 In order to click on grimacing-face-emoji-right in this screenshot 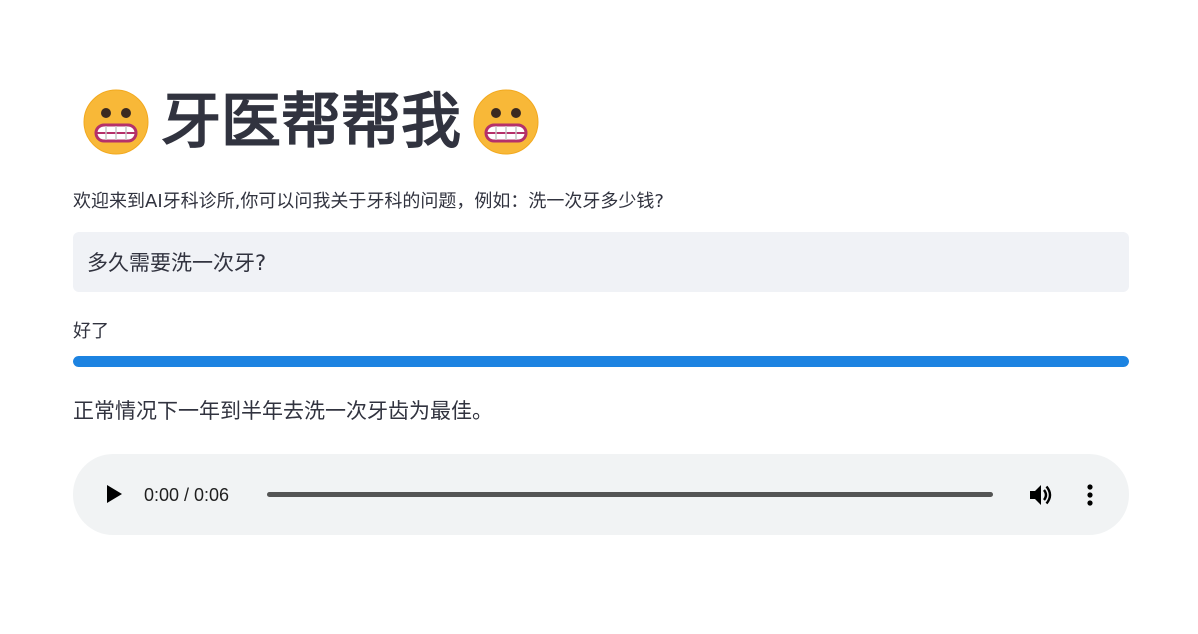, I will do `click(506, 122)`.